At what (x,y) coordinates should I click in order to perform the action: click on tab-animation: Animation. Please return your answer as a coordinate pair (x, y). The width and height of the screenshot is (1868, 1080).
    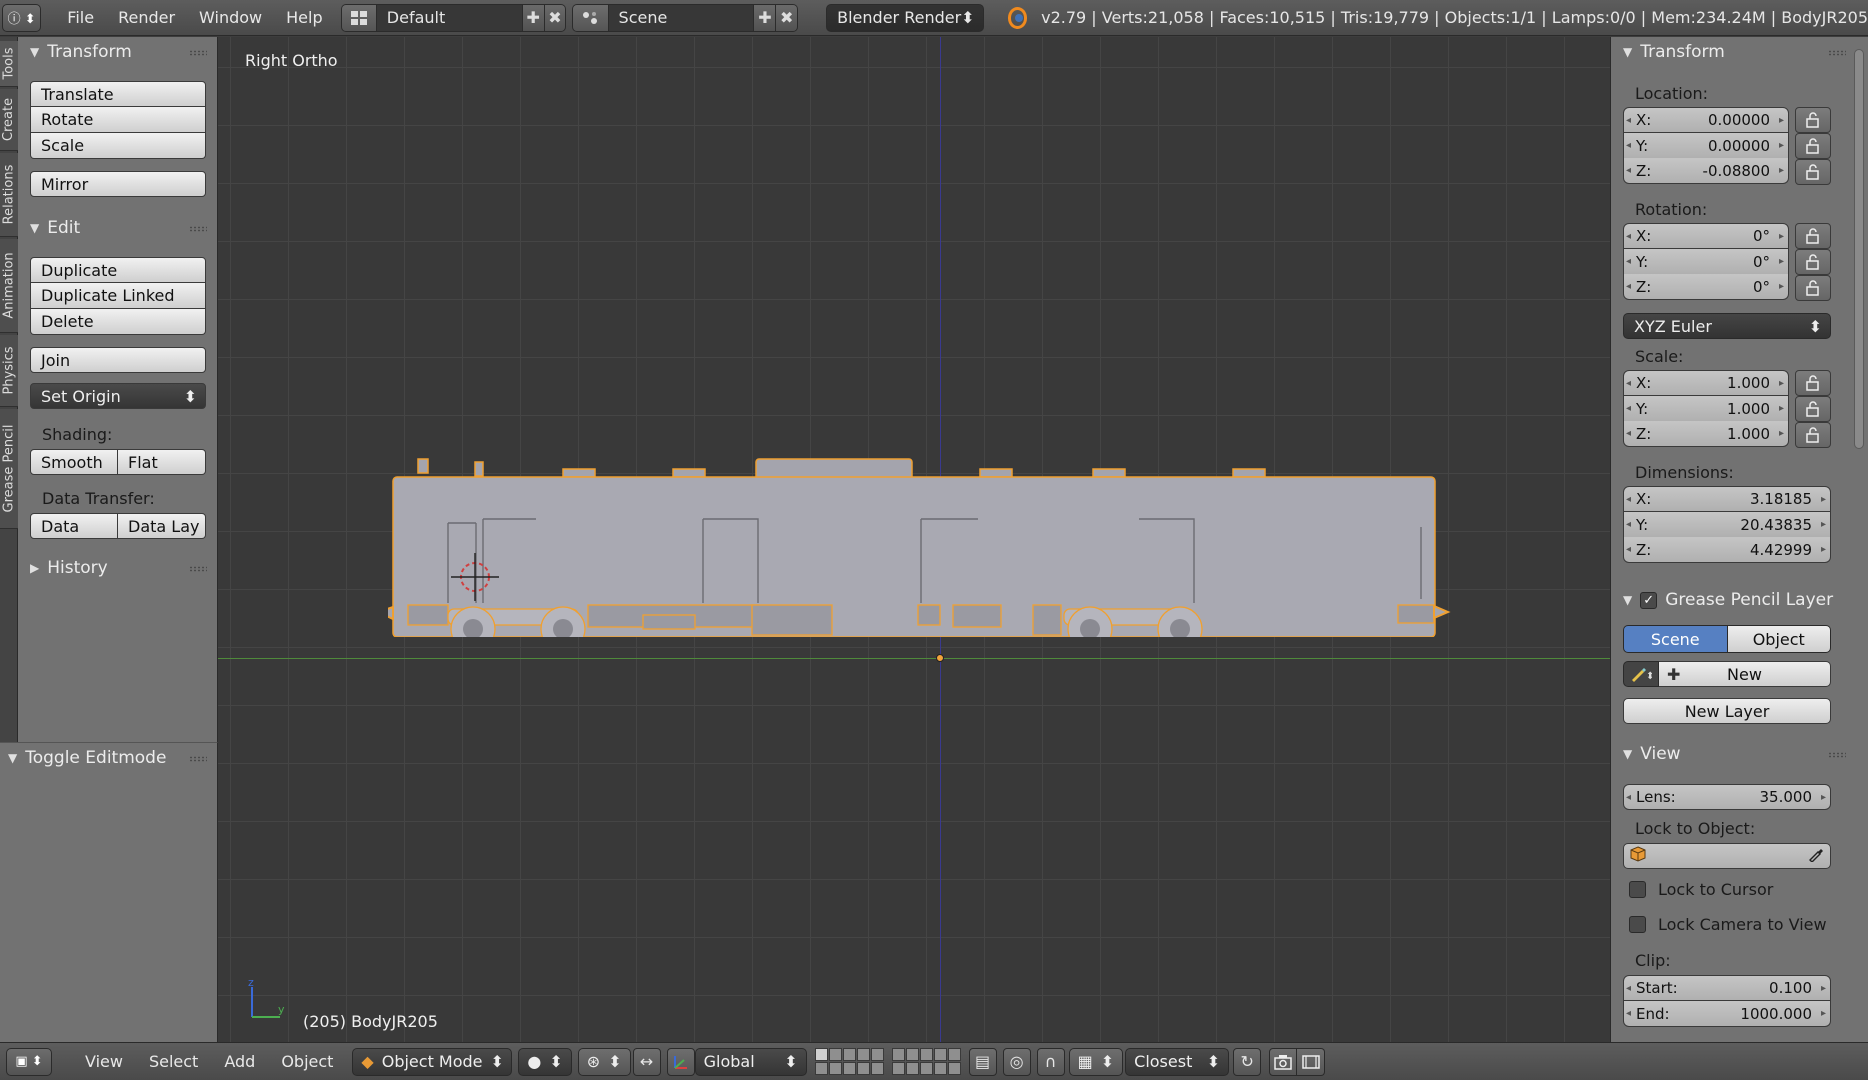
    Looking at the image, I should click on (9, 286).